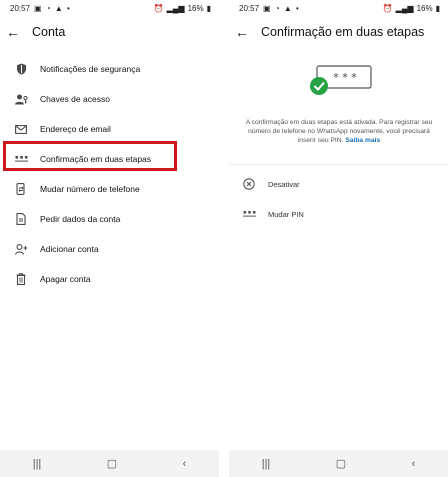 This screenshot has width=448, height=477. Describe the element at coordinates (362, 140) in the screenshot. I see `learn-more-link: Saiba mais` at that location.